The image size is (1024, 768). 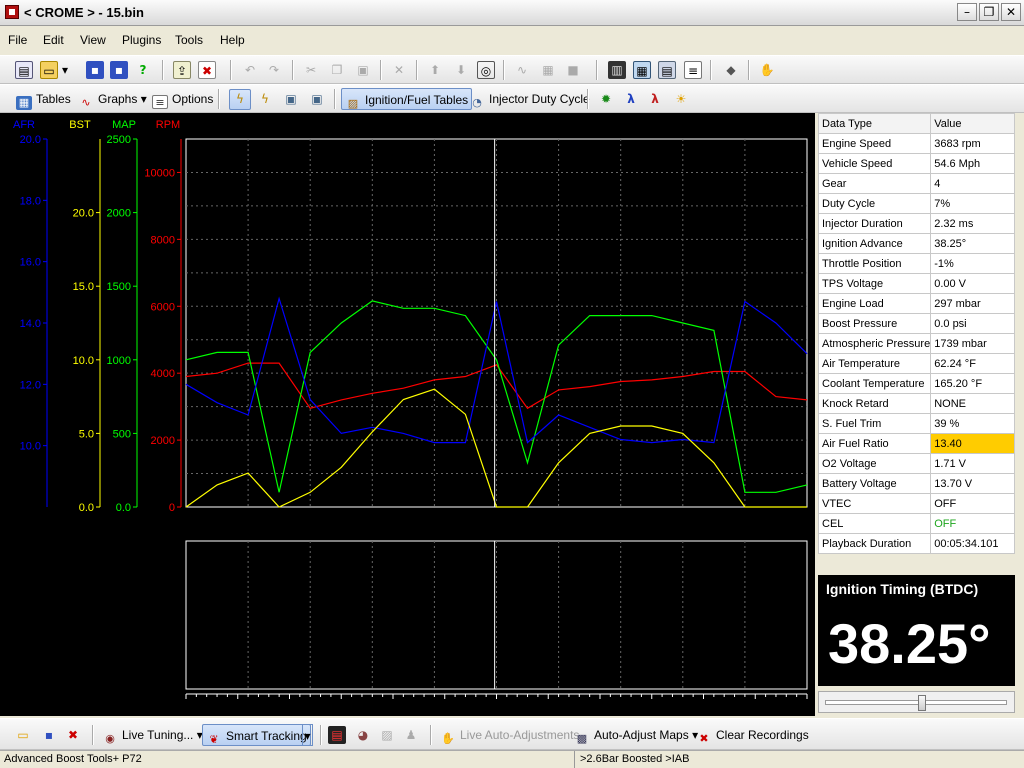 What do you see at coordinates (30, 140) in the screenshot?
I see `tick-label-afr: 20.0` at bounding box center [30, 140].